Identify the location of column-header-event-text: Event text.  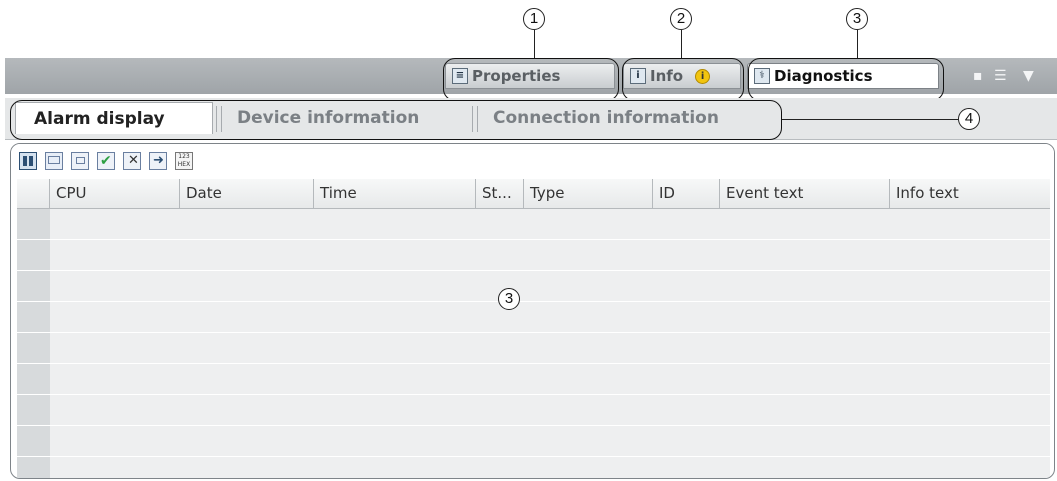
(805, 193).